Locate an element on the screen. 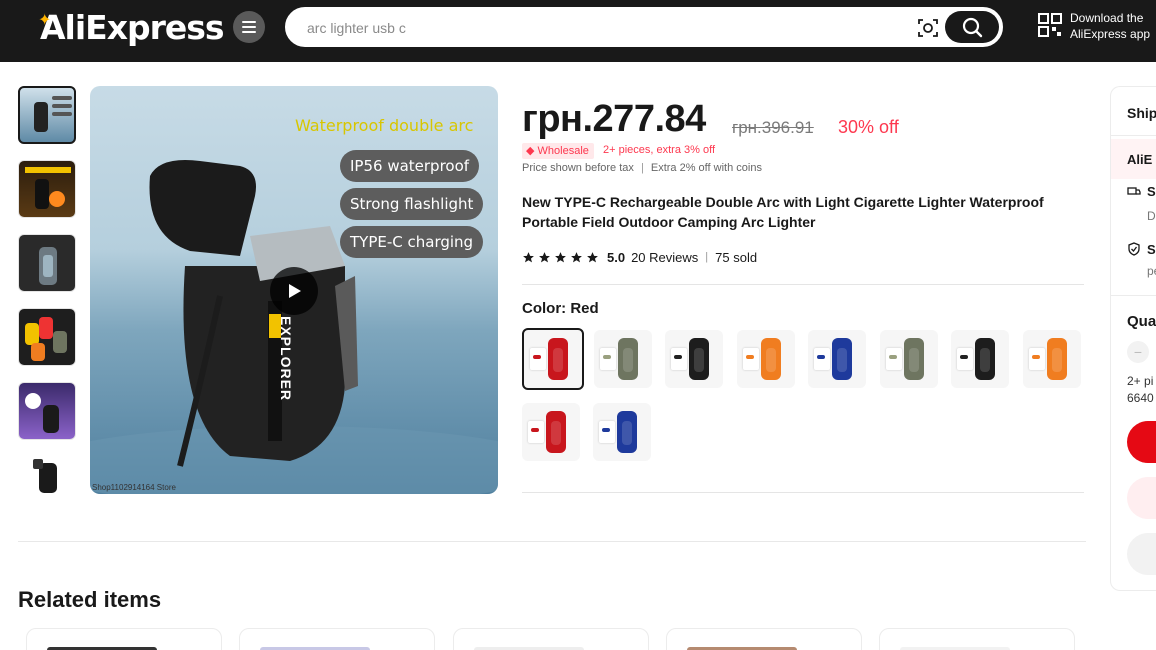  aliexpress-commitment-banner: AliE is located at coordinates (1133, 159).